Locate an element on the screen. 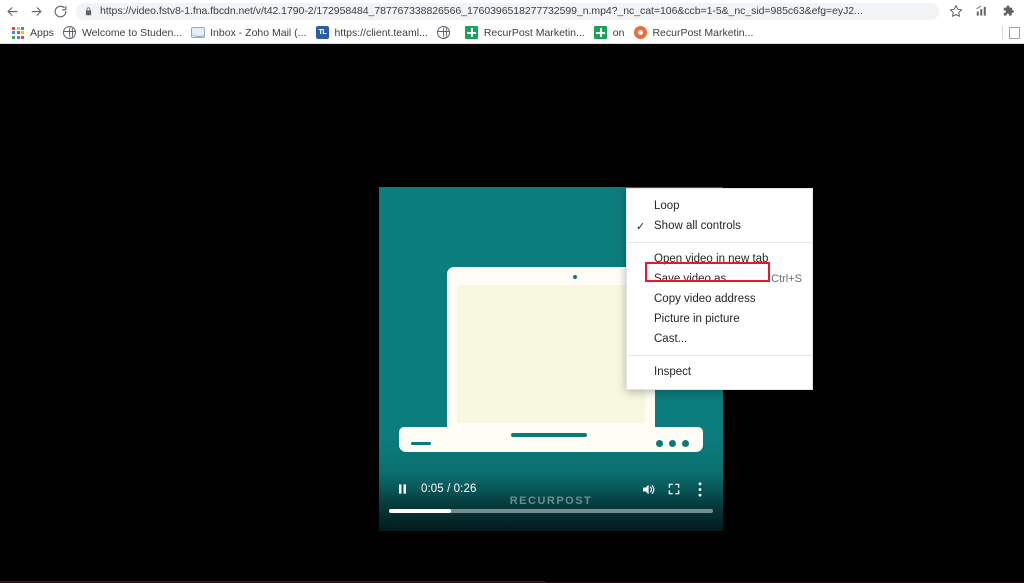 The image size is (1024, 583). forward-icon is located at coordinates (36, 11).